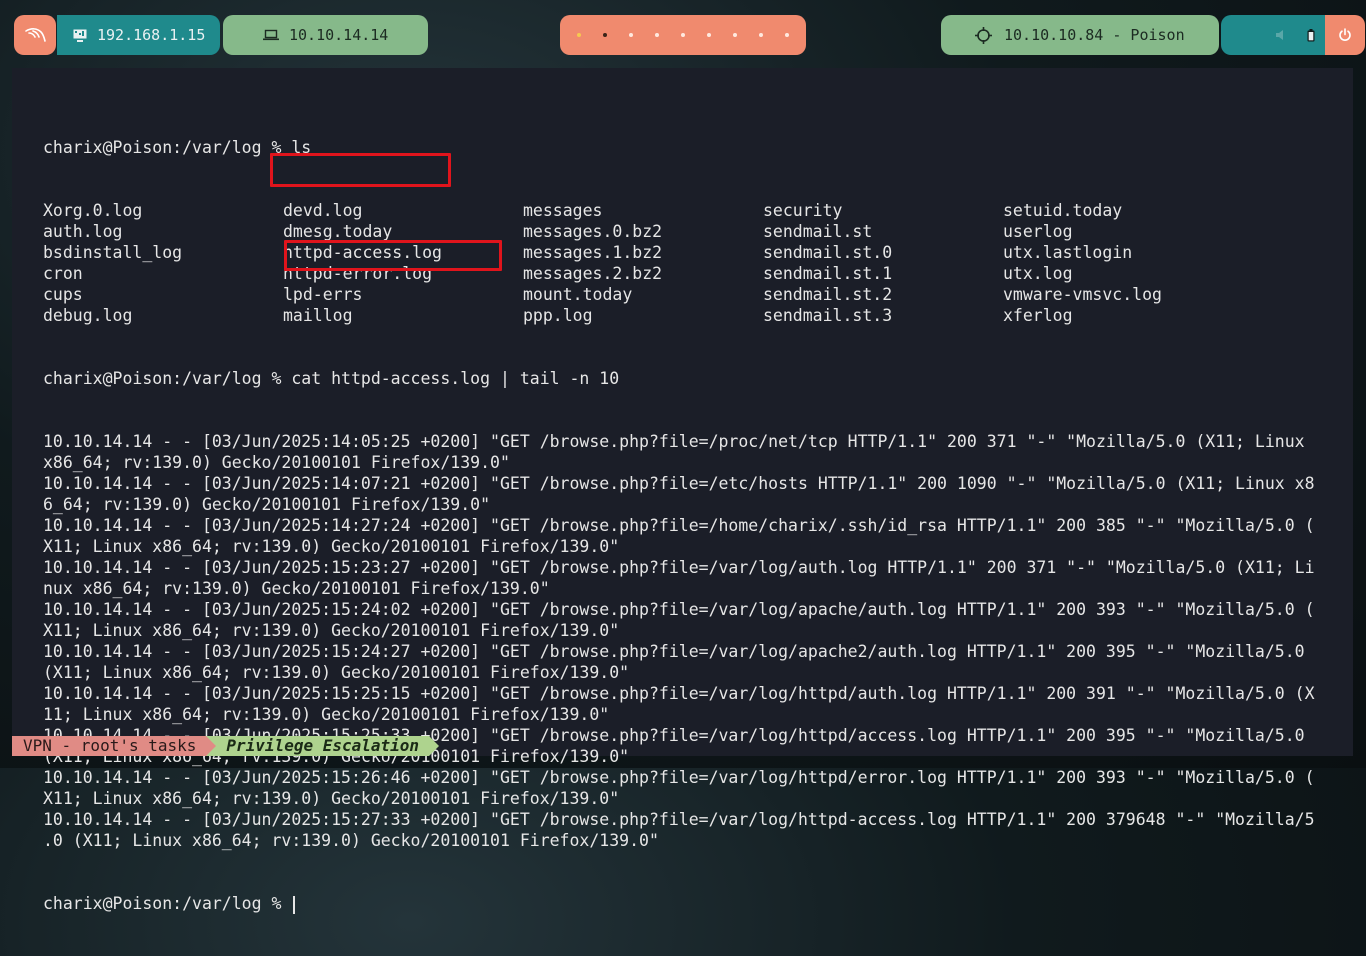 The width and height of the screenshot is (1366, 956). Describe the element at coordinates (828, 294) in the screenshot. I see `ls-entry: sendmail.st.2` at that location.